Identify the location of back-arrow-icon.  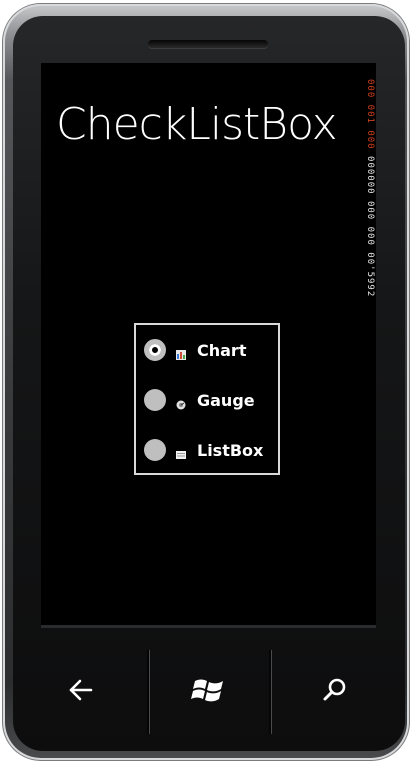
(81, 692).